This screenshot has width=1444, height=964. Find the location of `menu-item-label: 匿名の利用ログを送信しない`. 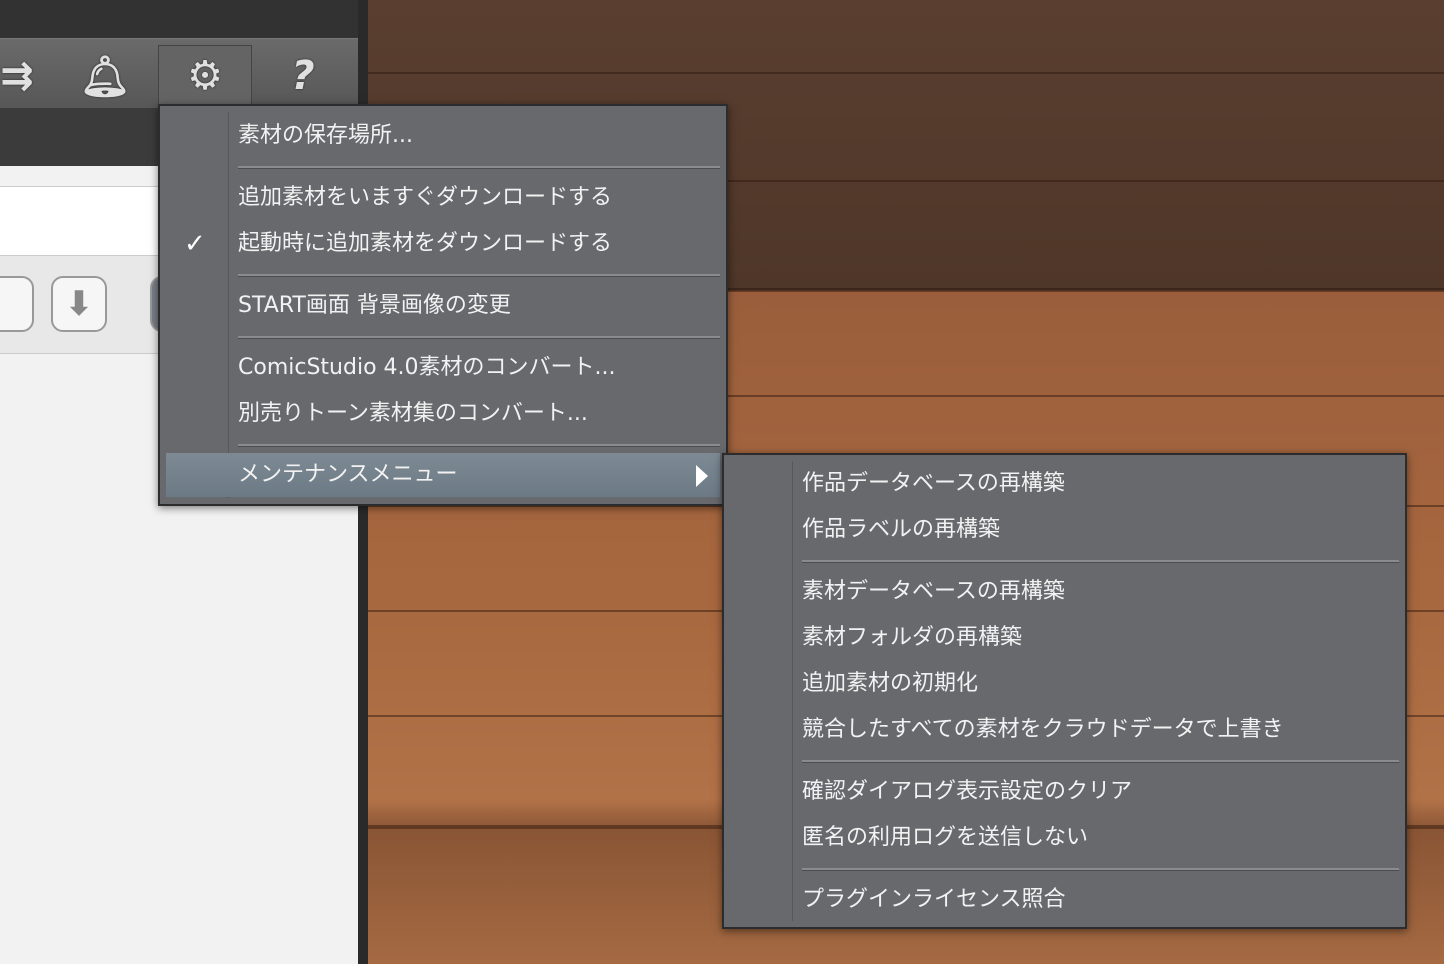

menu-item-label: 匿名の利用ログを送信しない is located at coordinates (945, 837).